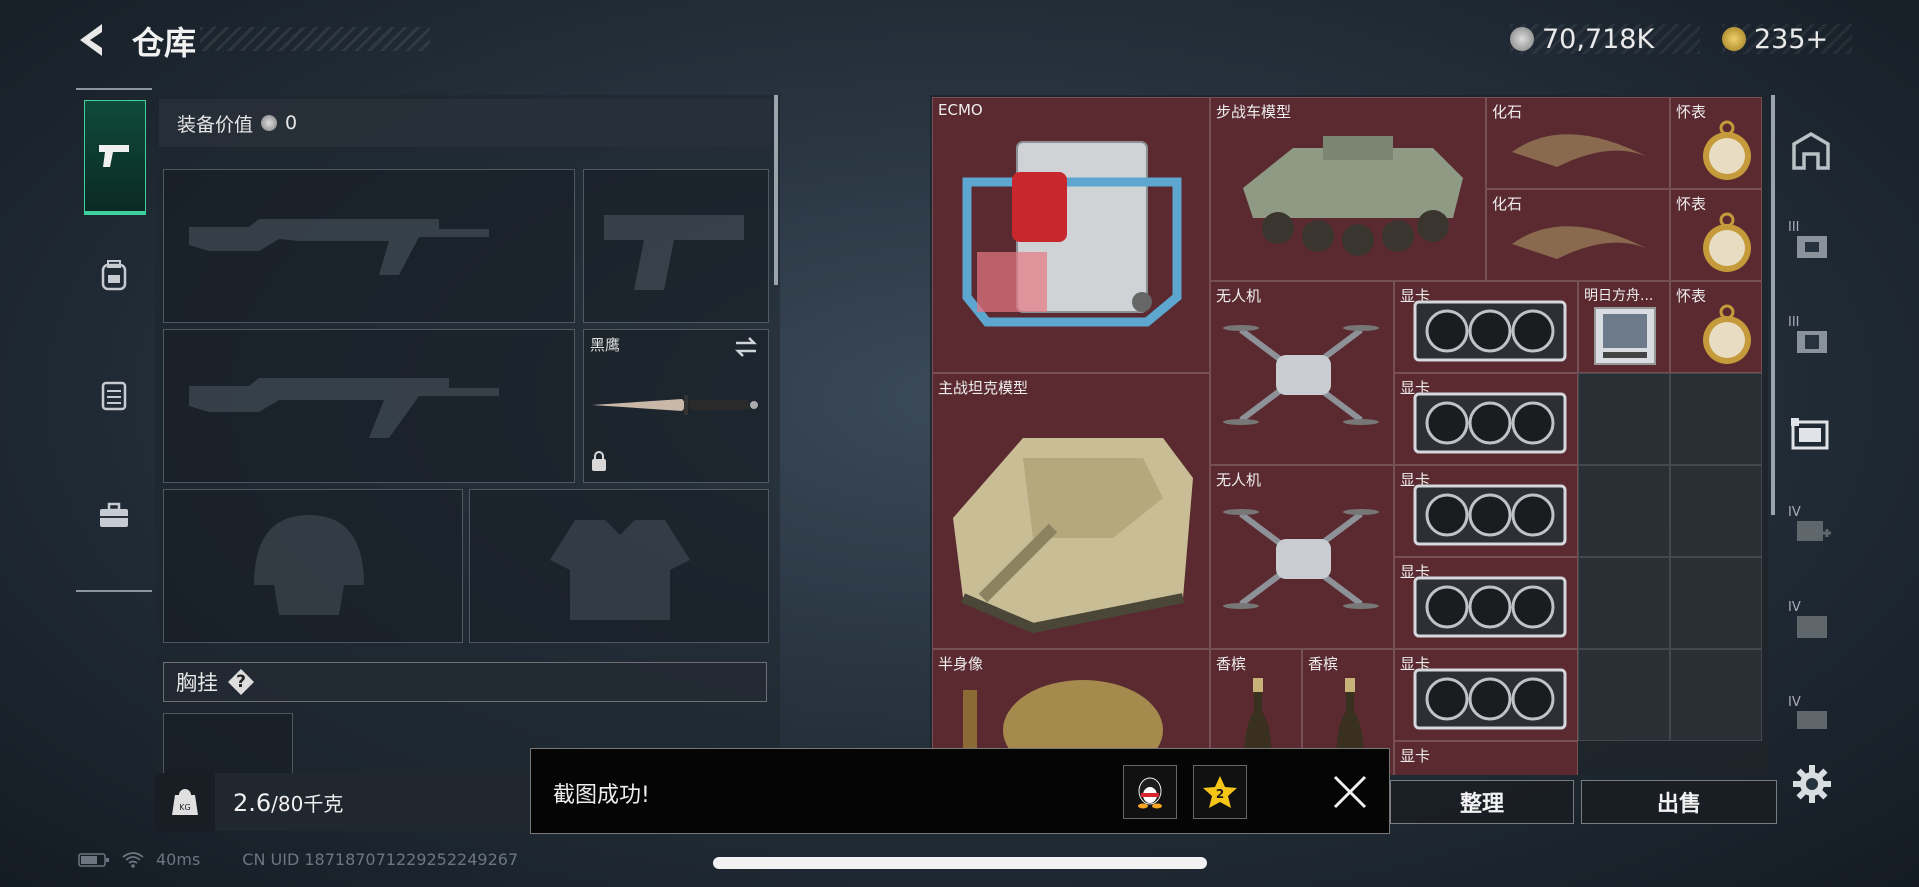 This screenshot has width=1919, height=887. Describe the element at coordinates (465, 123) in the screenshot. I see `equipment-value-bar: 装备价值 0` at that location.